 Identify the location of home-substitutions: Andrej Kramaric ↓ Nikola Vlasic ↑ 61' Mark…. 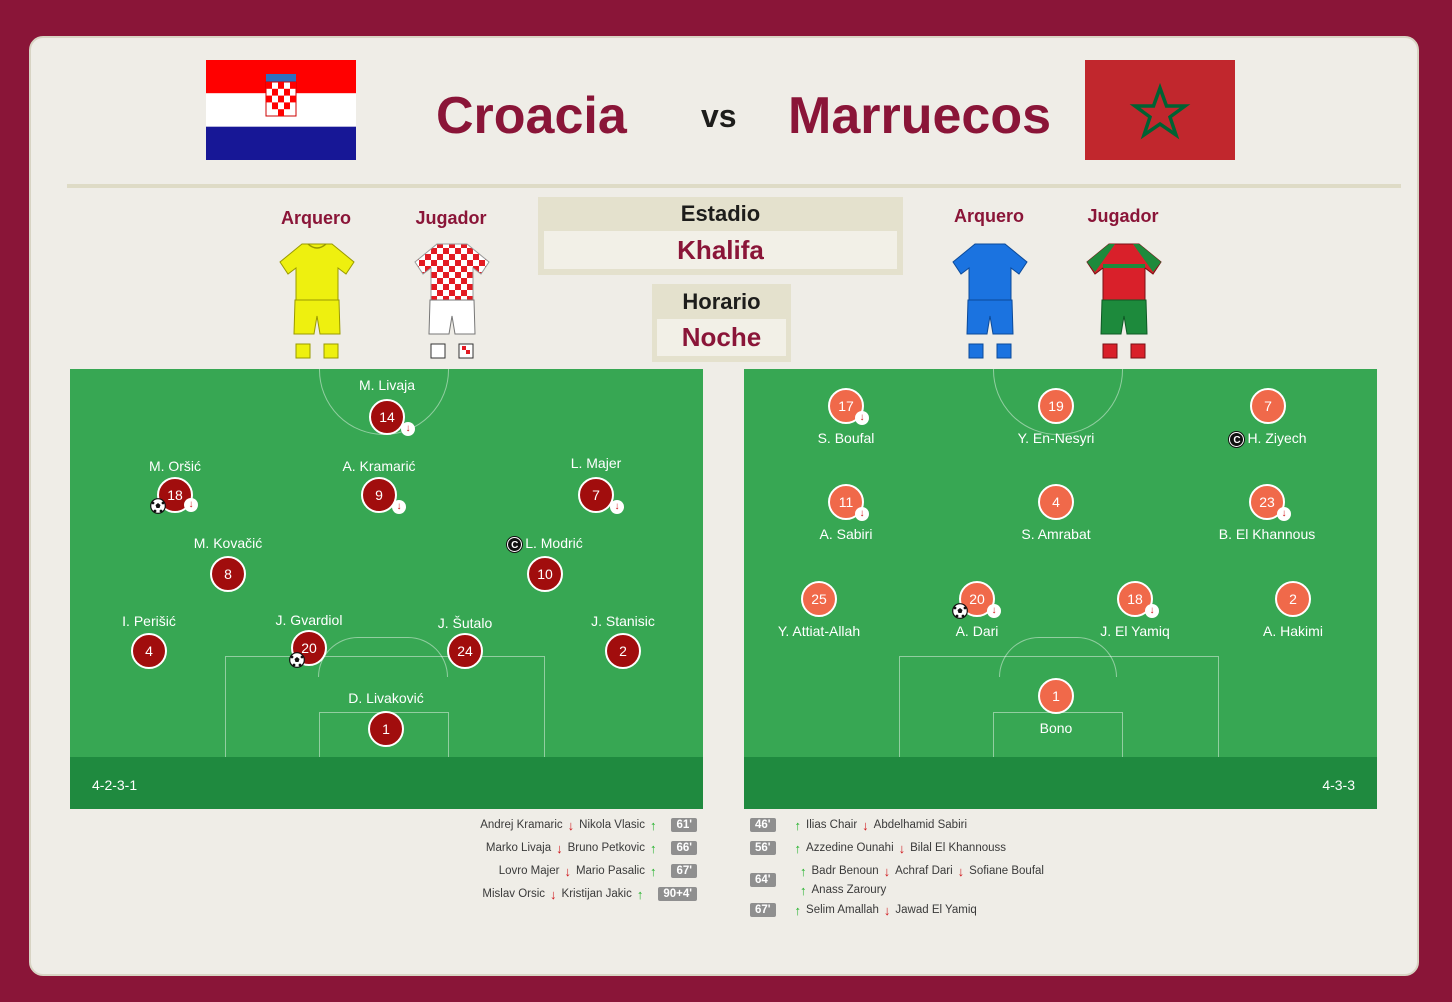
(514, 864).